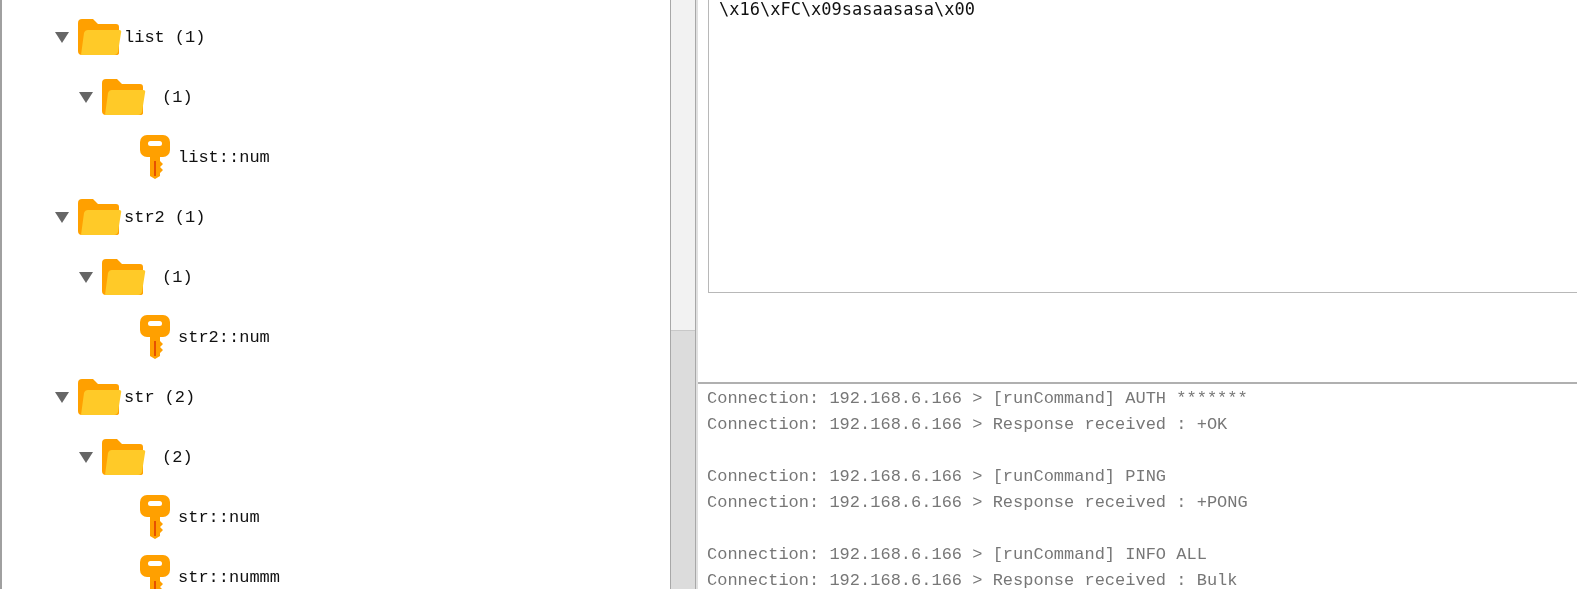 Image resolution: width=1577 pixels, height=589 pixels. Describe the element at coordinates (224, 157) in the screenshot. I see `key-label: list::num` at that location.